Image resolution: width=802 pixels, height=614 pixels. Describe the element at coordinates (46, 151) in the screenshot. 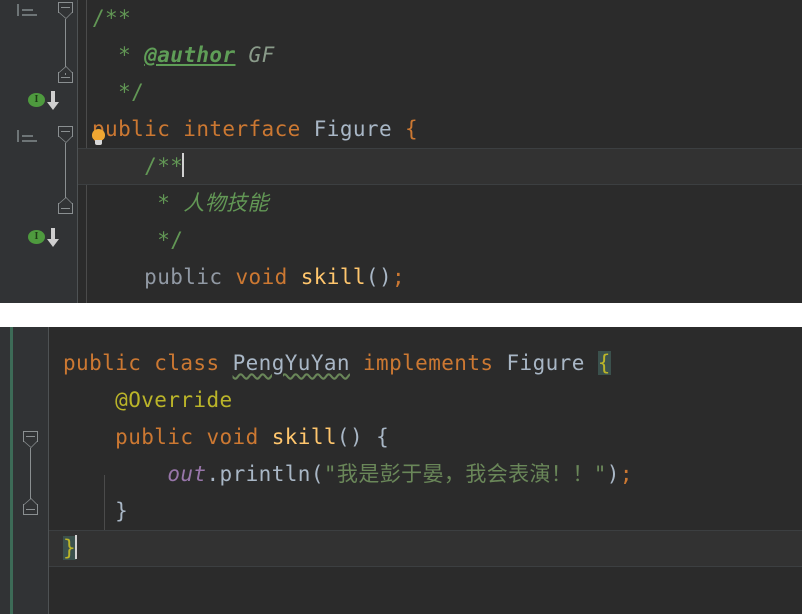

I see `gutter-1: I I` at that location.